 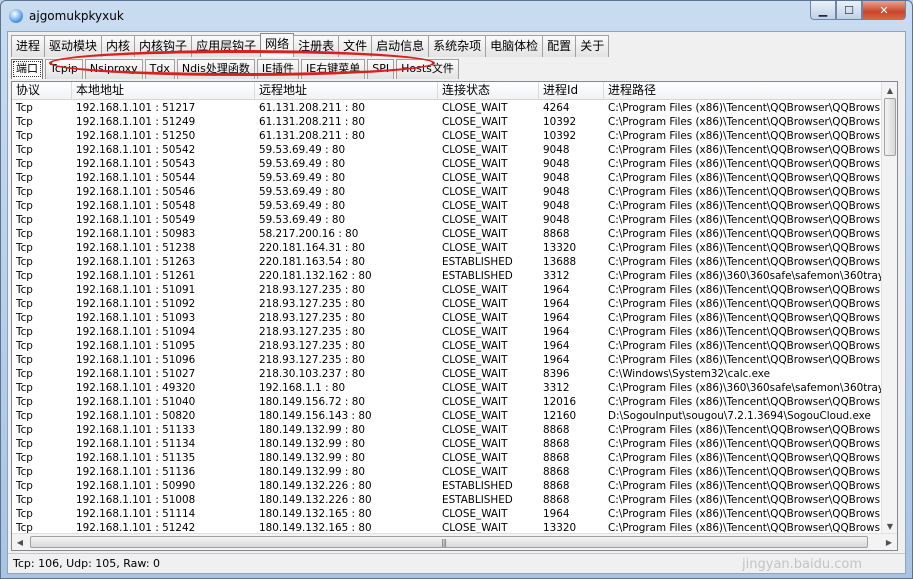 What do you see at coordinates (743, 91) in the screenshot?
I see `column-header: 进程路径` at bounding box center [743, 91].